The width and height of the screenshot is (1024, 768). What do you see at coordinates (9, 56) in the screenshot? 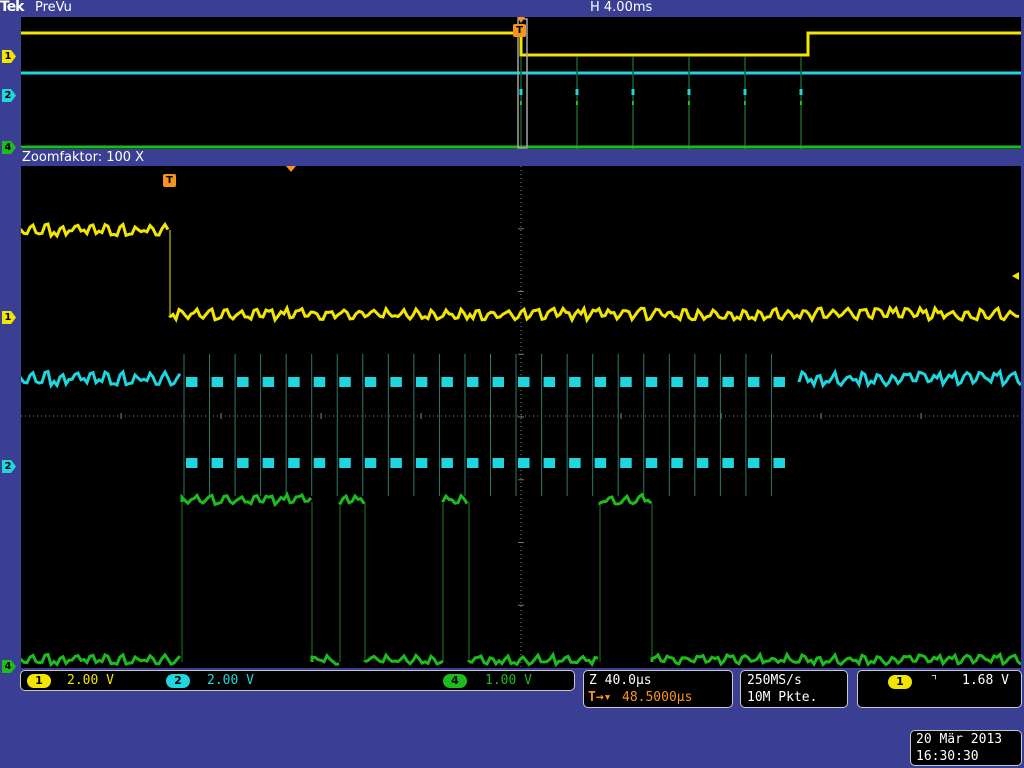
I see `overview-ch1-marker: 1` at bounding box center [9, 56].